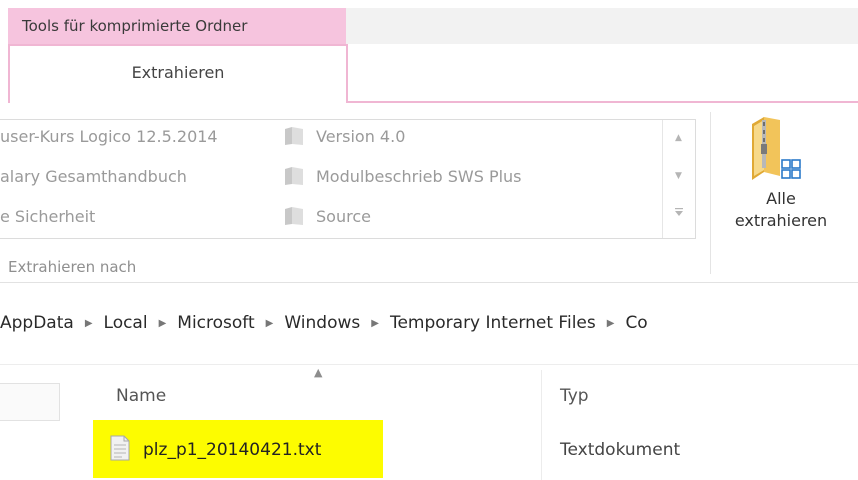 This screenshot has height=480, width=858. Describe the element at coordinates (602, 26) in the screenshot. I see `ribbon-tab-strip` at that location.